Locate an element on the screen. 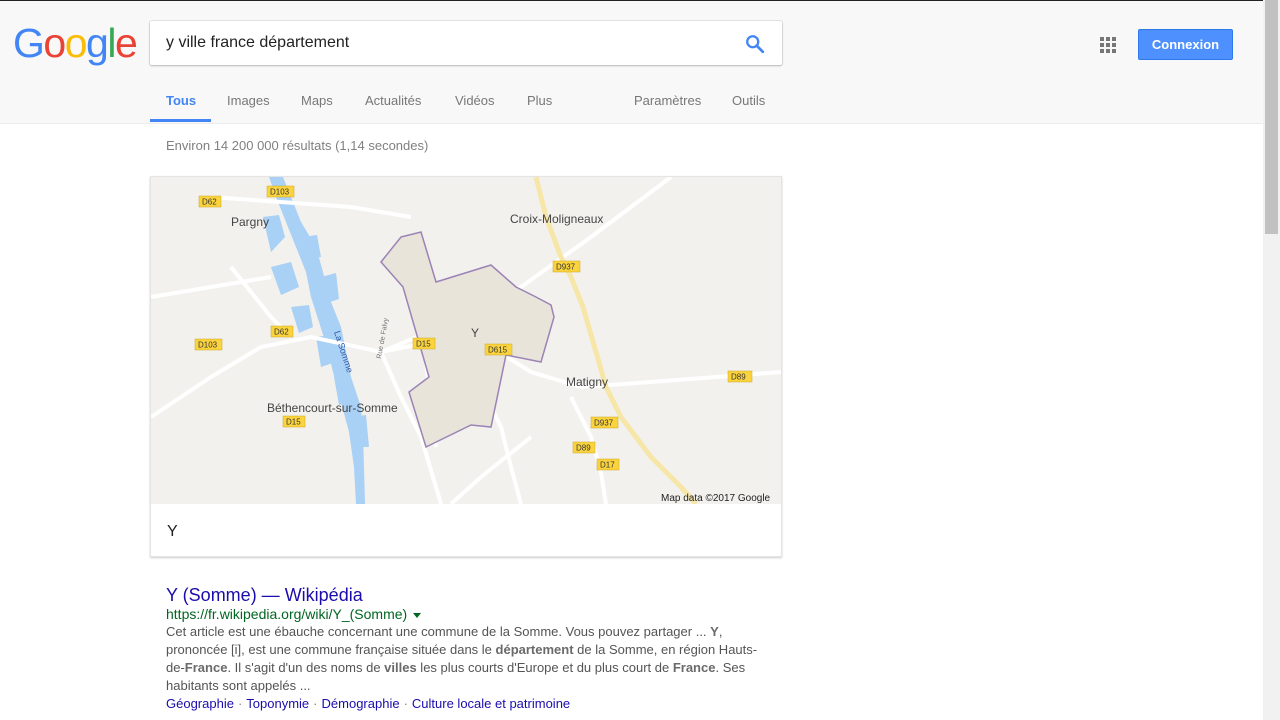 The image size is (1280, 720). tab-all: Tous is located at coordinates (181, 100).